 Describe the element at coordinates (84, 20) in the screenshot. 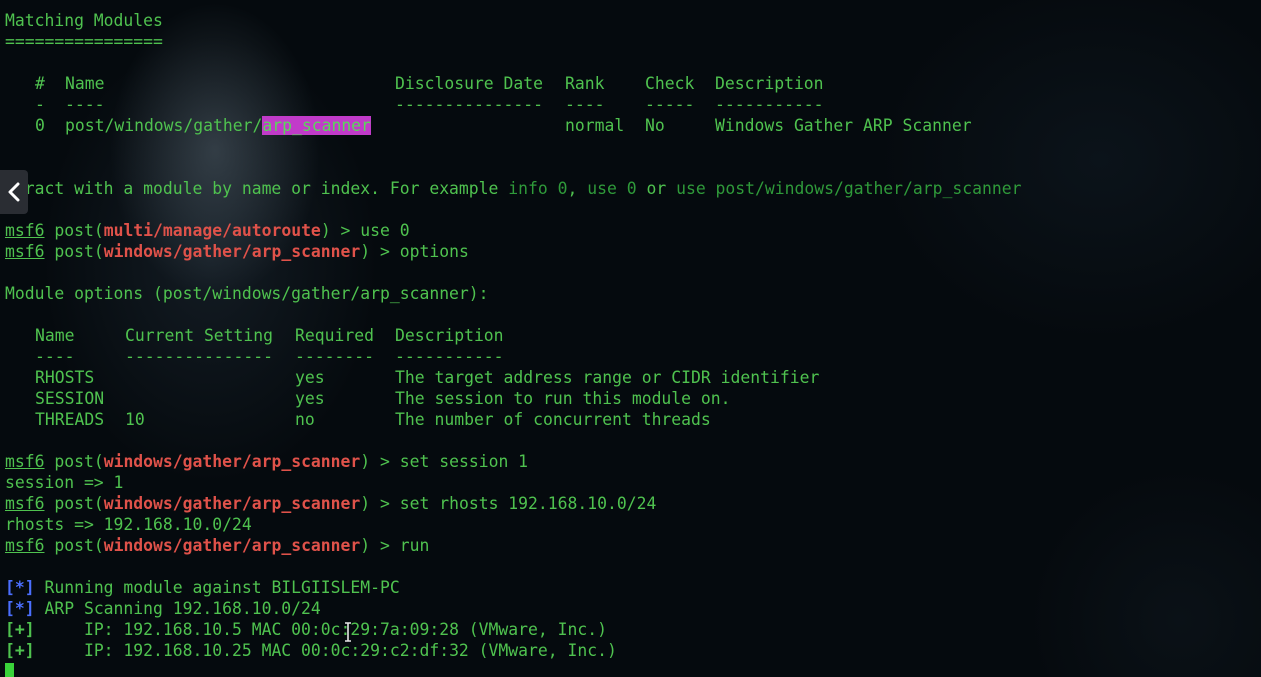

I see `matching-modules-title: Matching Modules` at that location.